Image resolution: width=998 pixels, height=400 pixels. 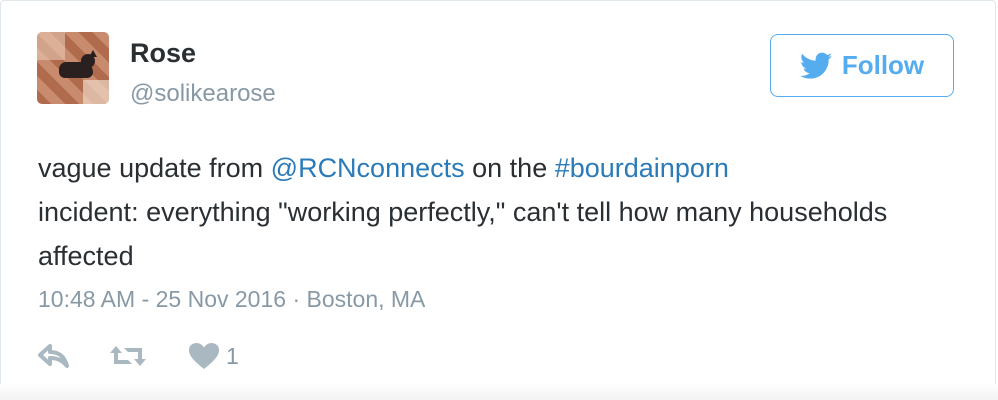 What do you see at coordinates (93, 53) in the screenshot?
I see `avatar-cat-ear` at bounding box center [93, 53].